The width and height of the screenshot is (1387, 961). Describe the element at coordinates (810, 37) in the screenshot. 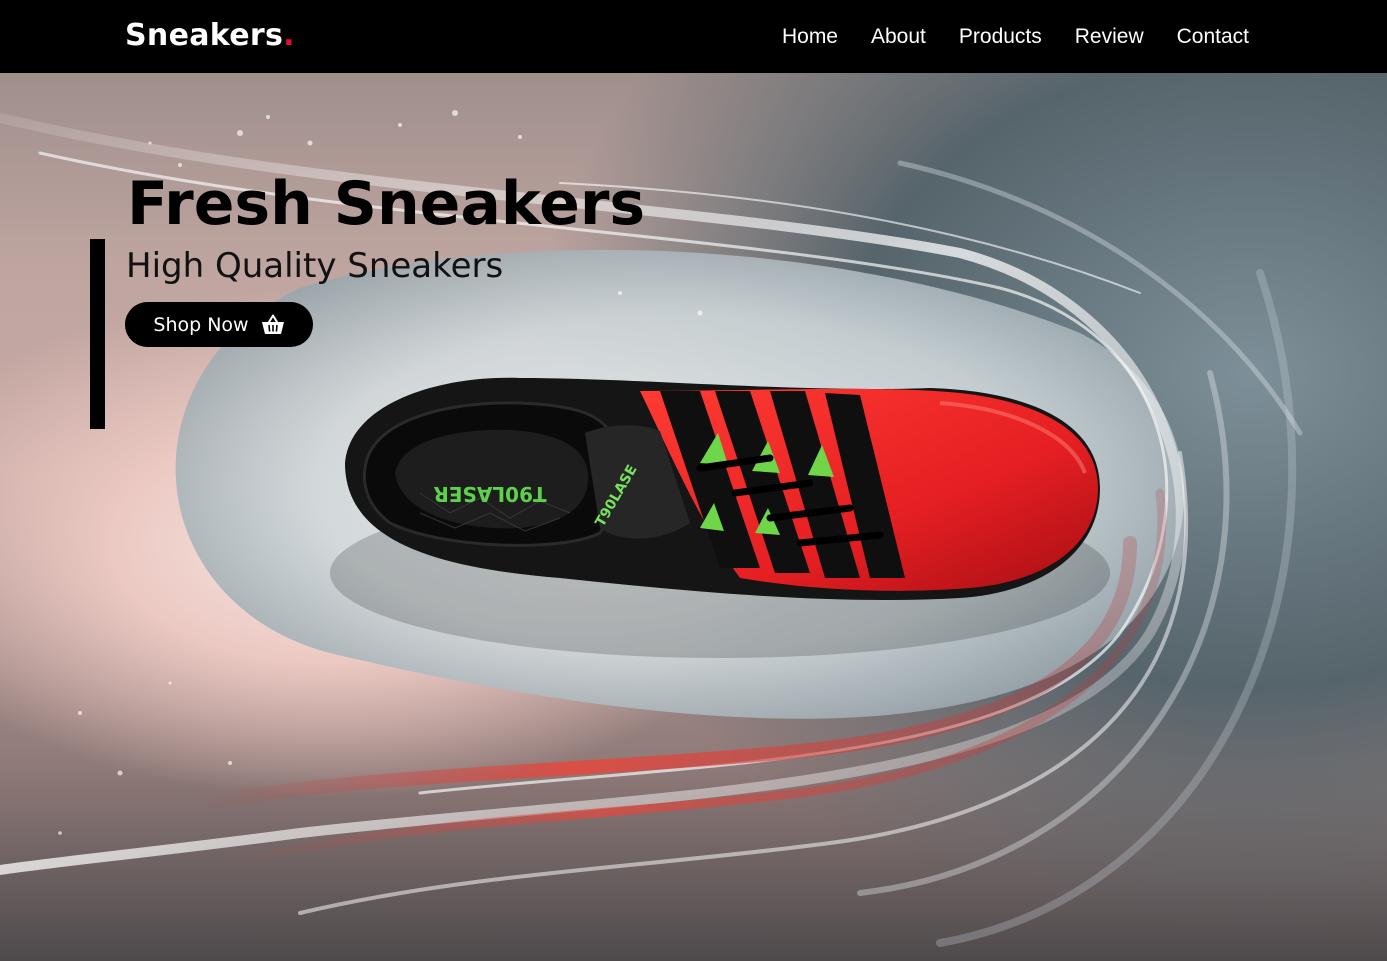

I see `nav-link-home: Home` at that location.